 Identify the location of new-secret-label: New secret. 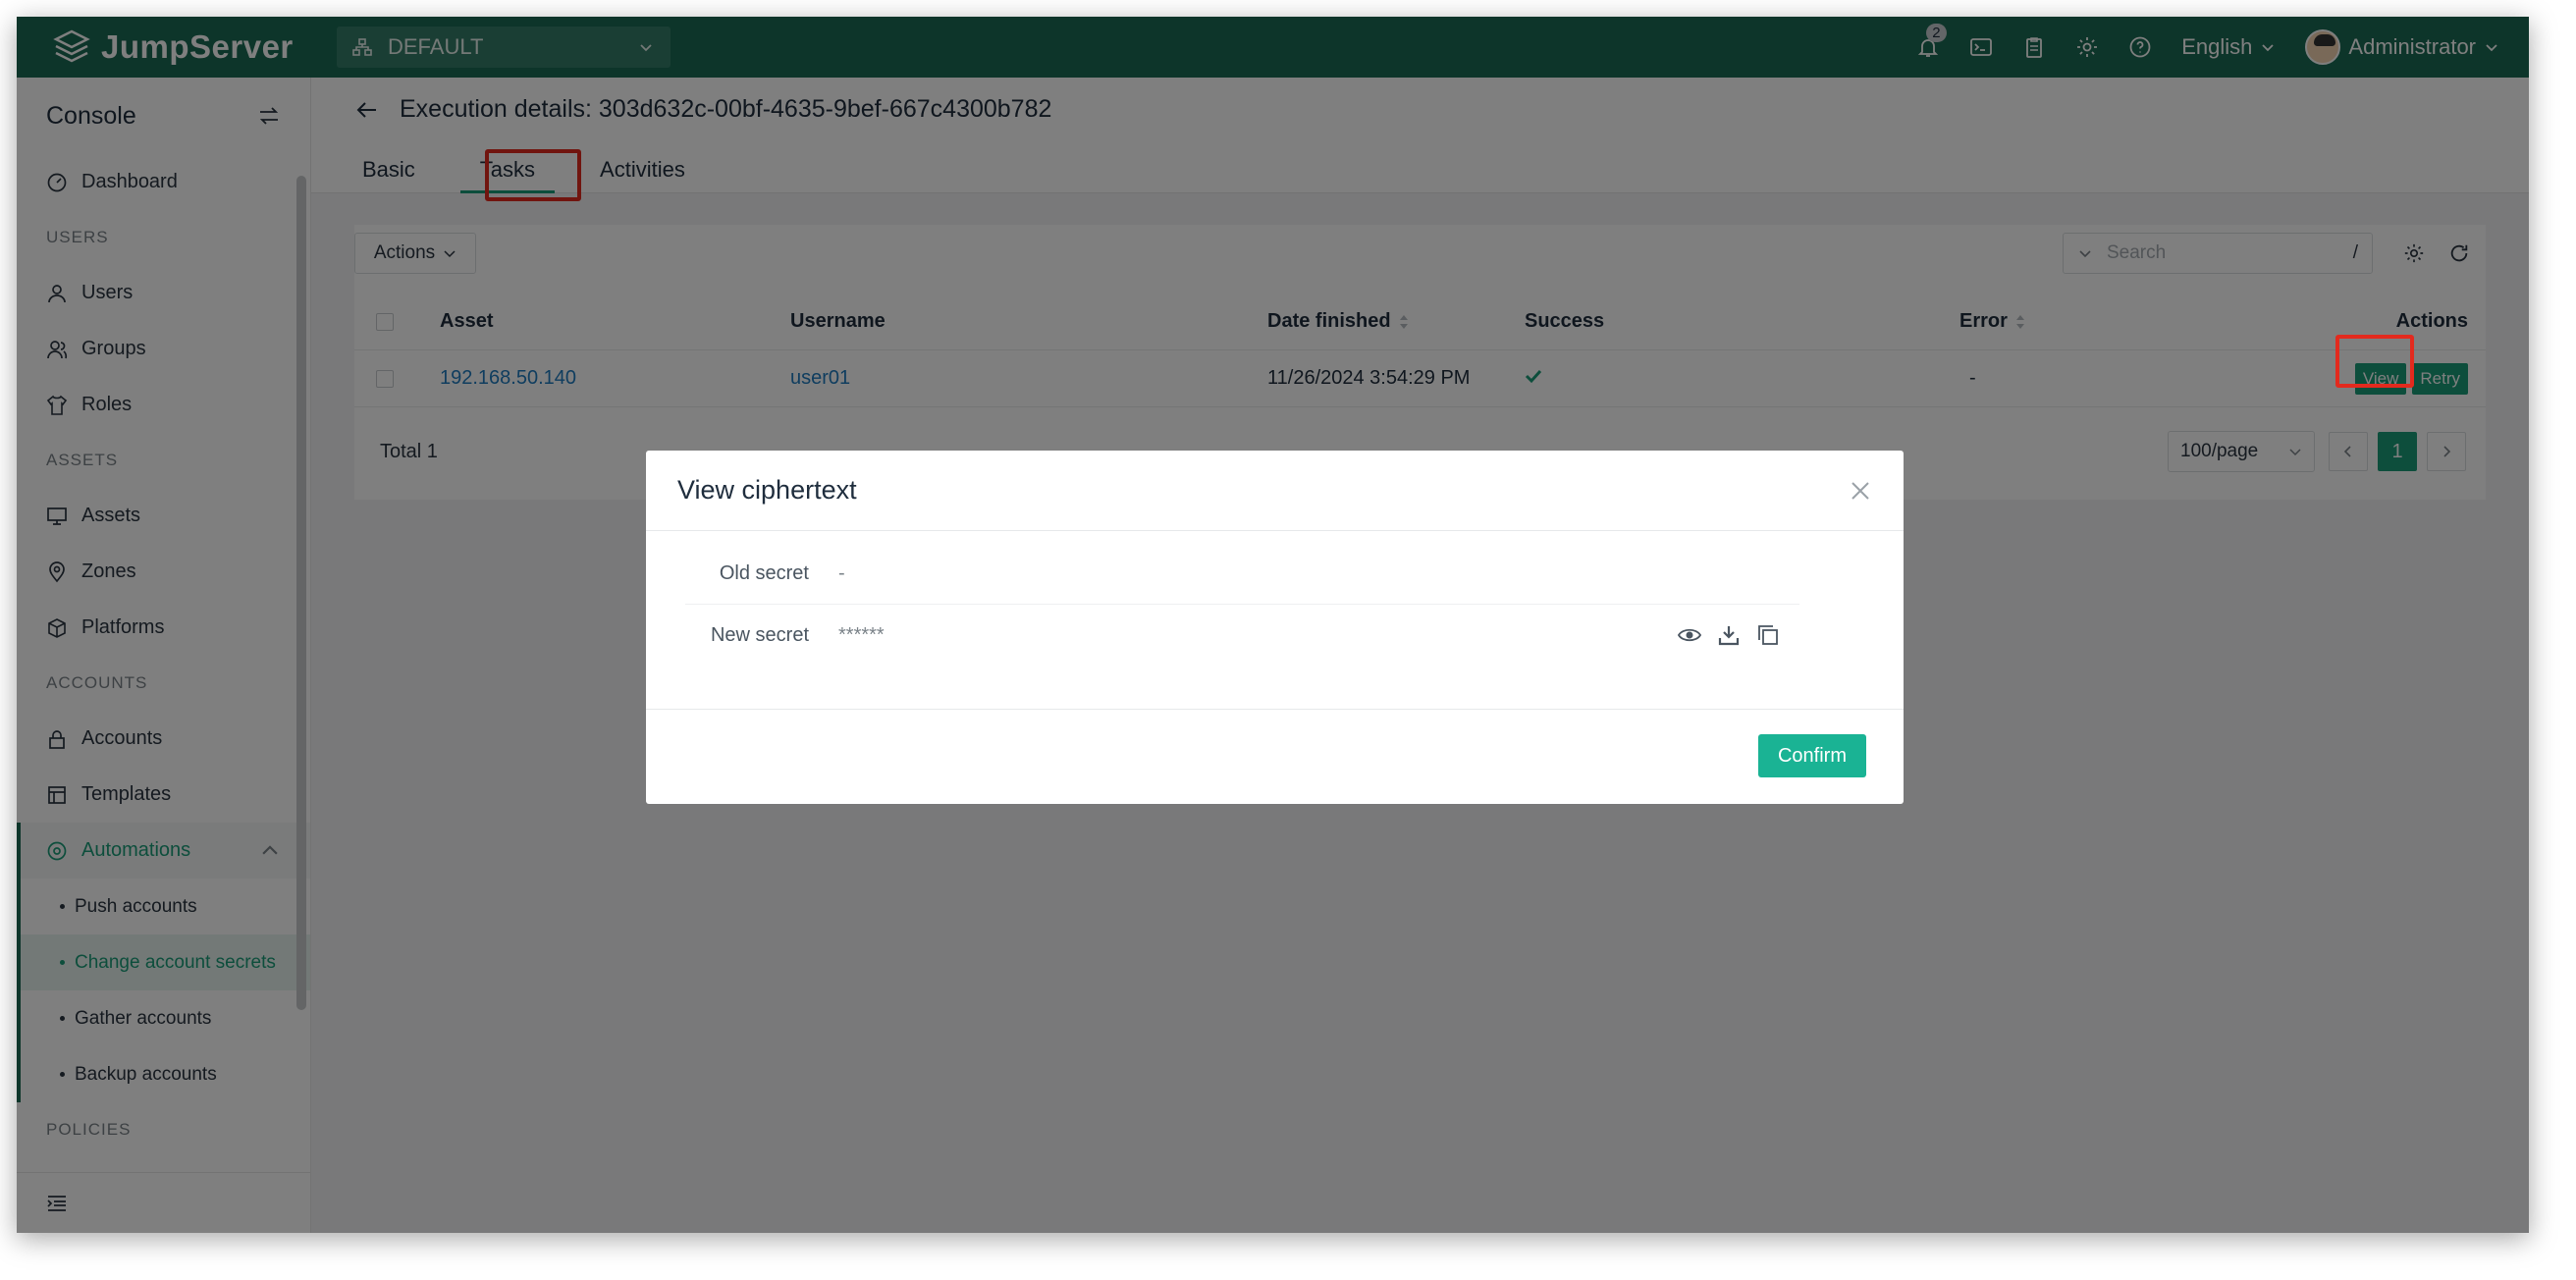
(759, 634).